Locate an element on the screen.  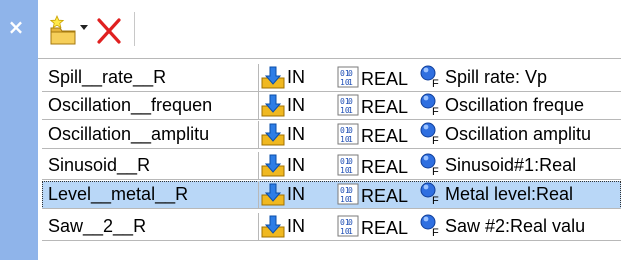
table-row: Sinusoid__R IN 01 0 10 1 REAL F Sinusoid#1:Real is located at coordinates (331, 166).